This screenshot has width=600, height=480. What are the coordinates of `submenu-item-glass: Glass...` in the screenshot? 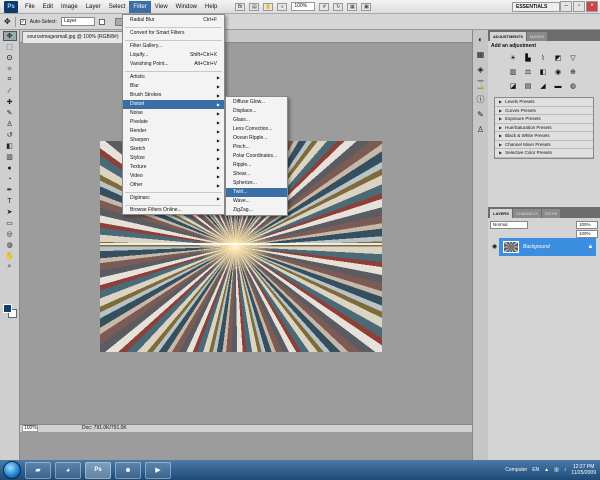 It's located at (256, 120).